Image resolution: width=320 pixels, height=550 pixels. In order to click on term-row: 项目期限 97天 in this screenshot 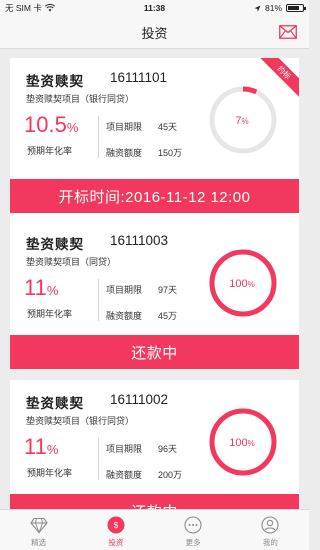, I will do `click(141, 289)`.